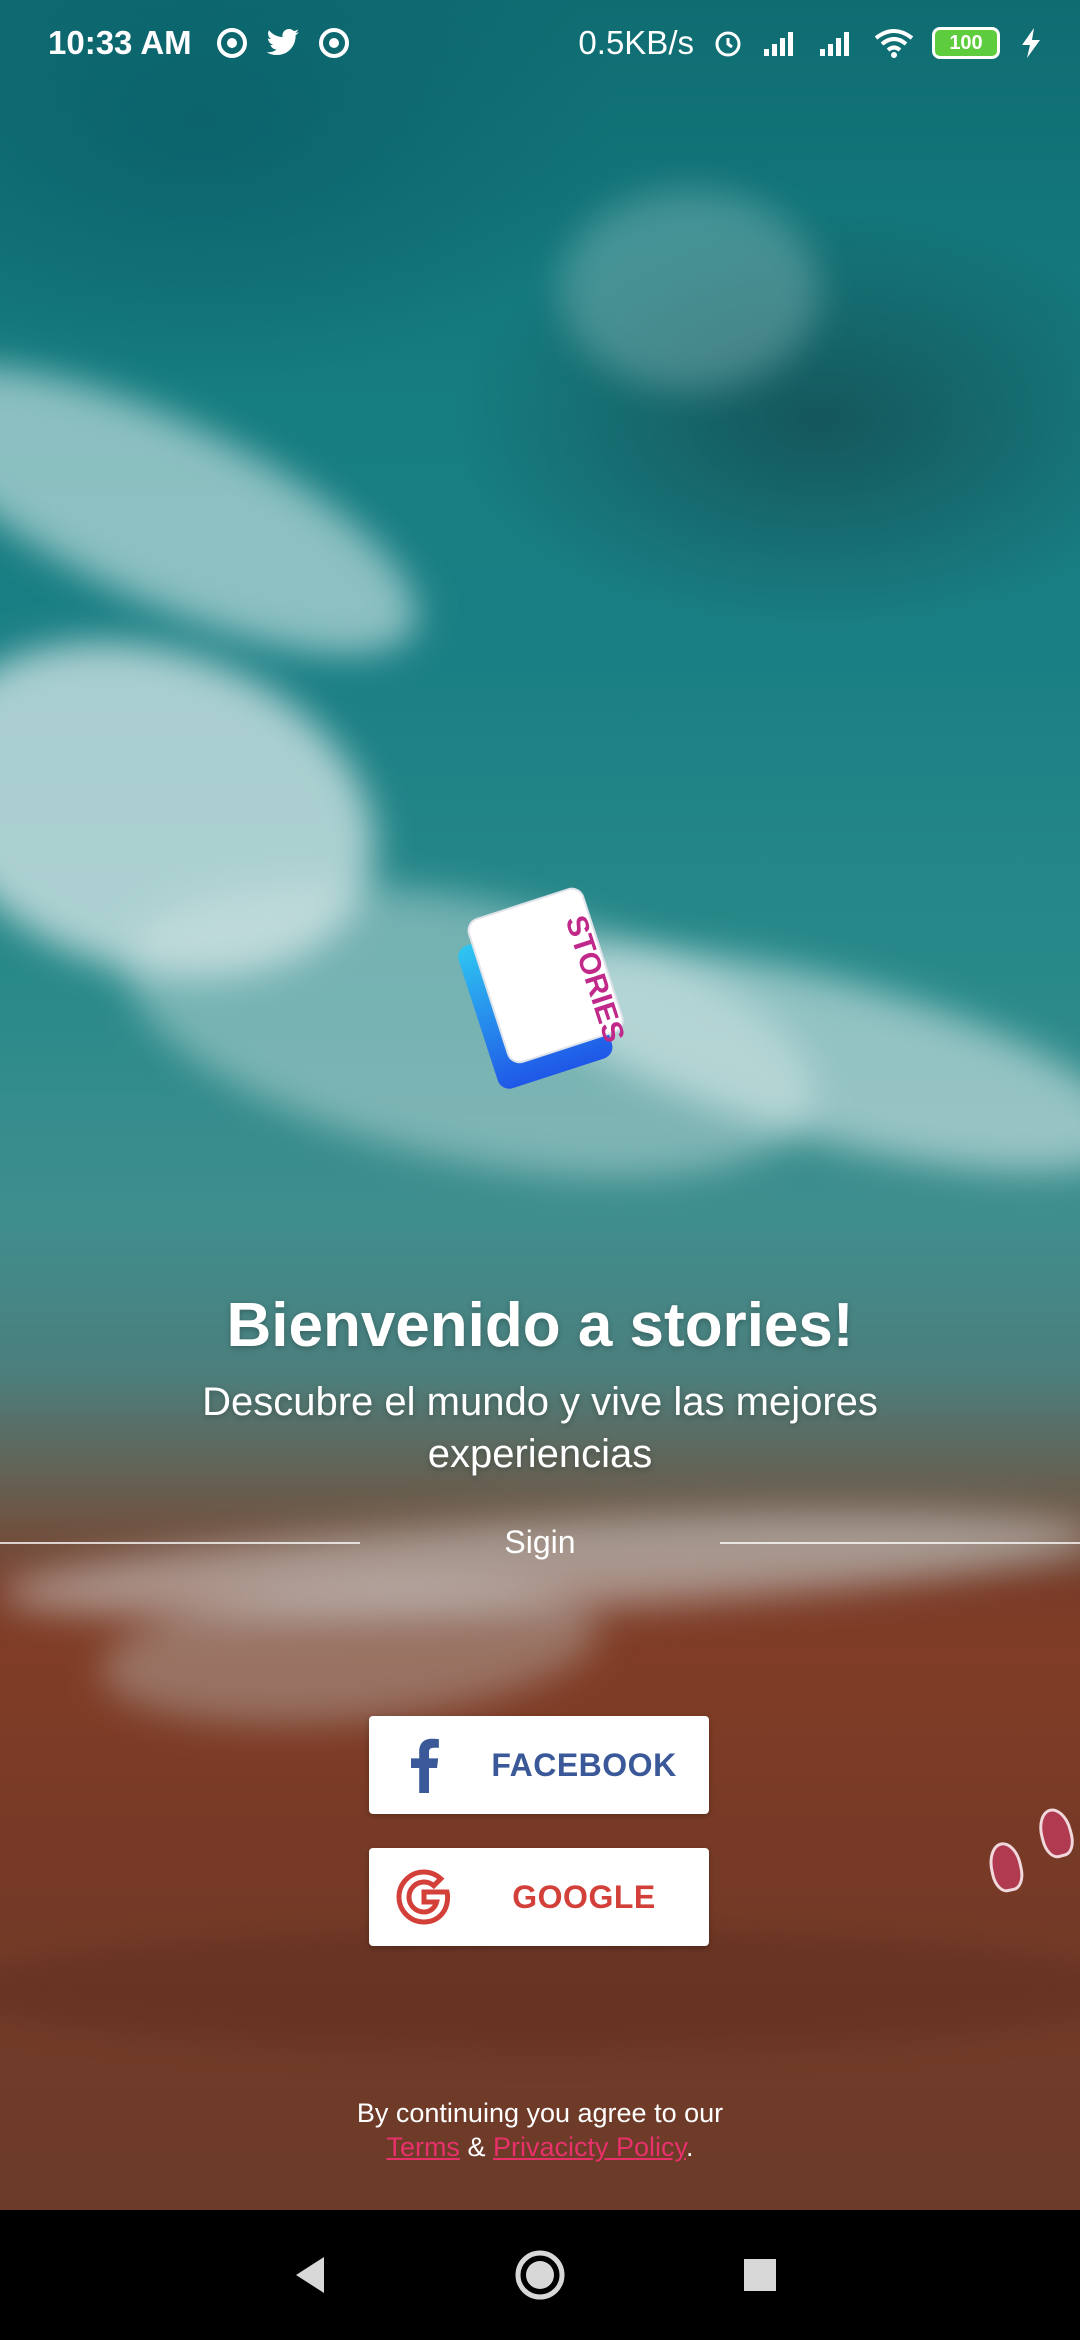 This screenshot has width=1080, height=2340. I want to click on status-time: 10:33 AM, so click(120, 42).